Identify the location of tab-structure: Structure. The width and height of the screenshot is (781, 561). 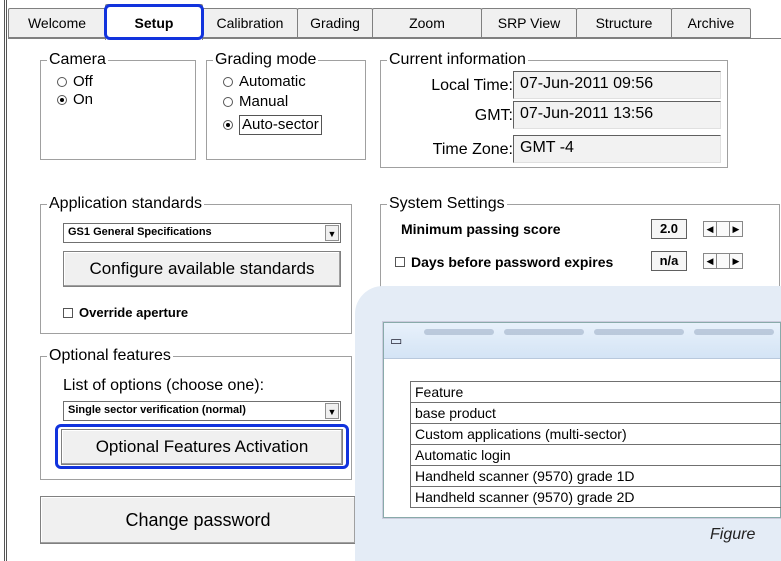
(624, 23).